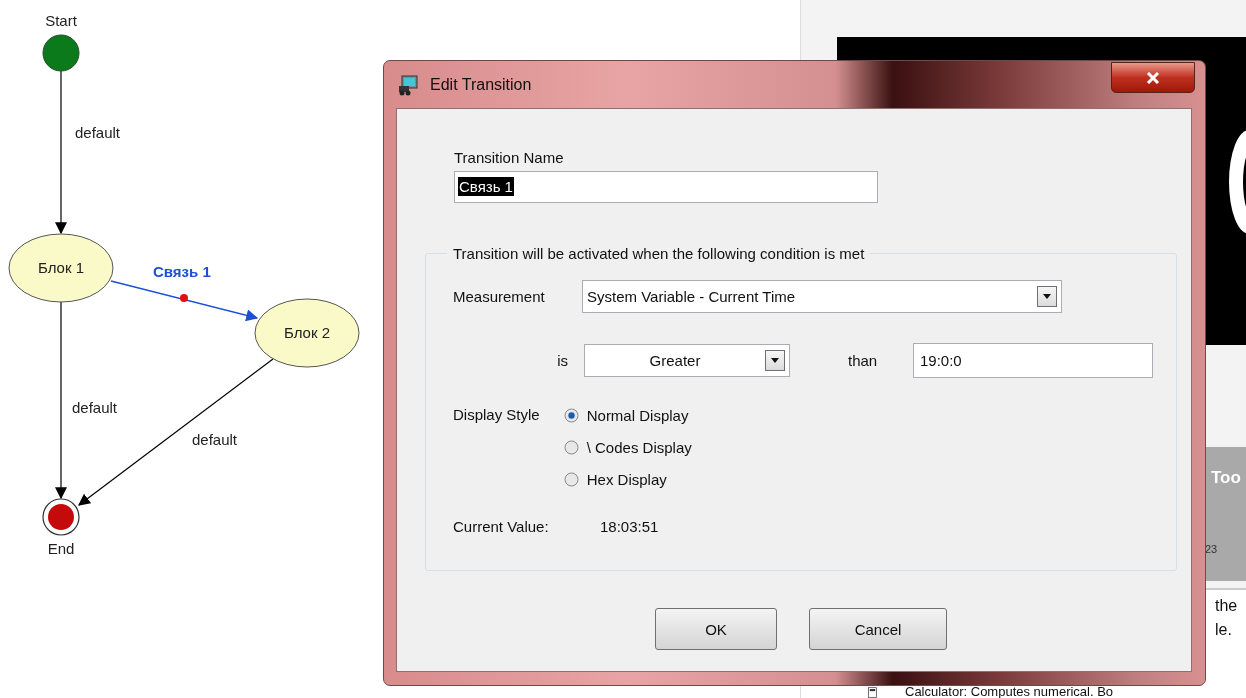 This screenshot has width=1246, height=698. Describe the element at coordinates (496, 415) in the screenshot. I see `field-label: Display Style` at that location.